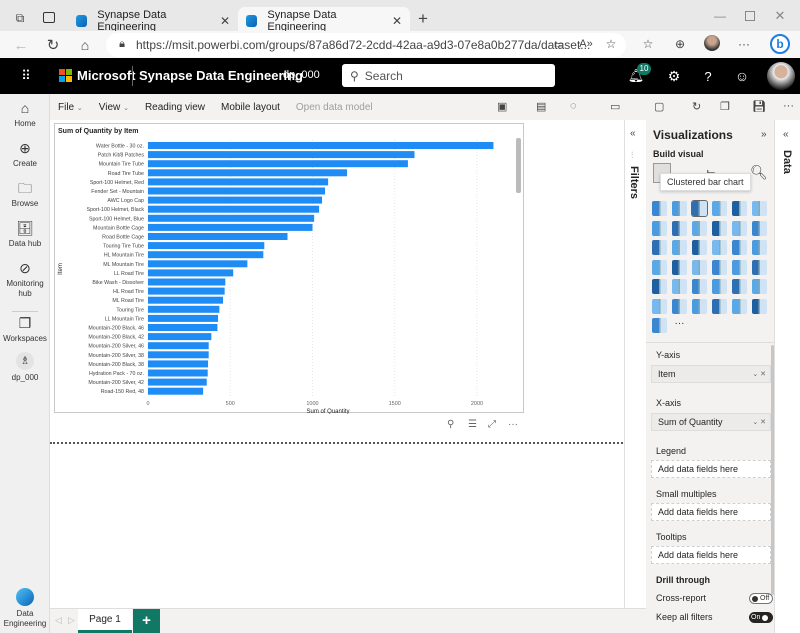 This screenshot has width=800, height=633. I want to click on bing-copilot-icon: b, so click(780, 44).